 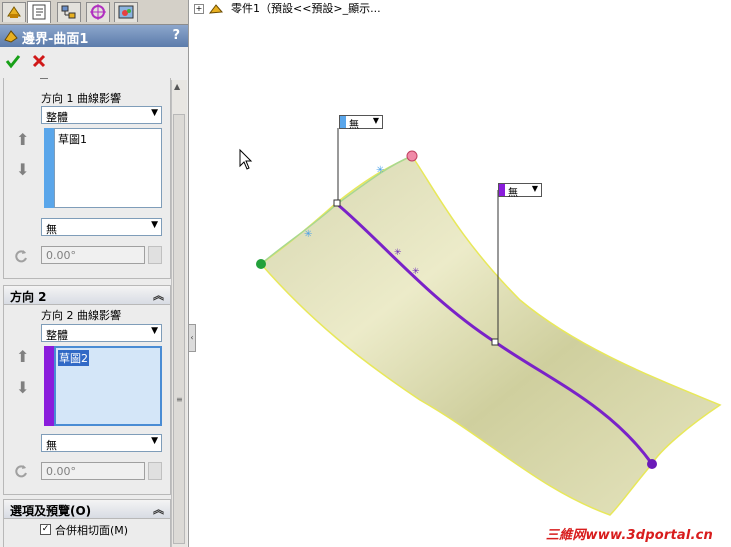 I want to click on scroll-fragment, so click(x=44, y=81).